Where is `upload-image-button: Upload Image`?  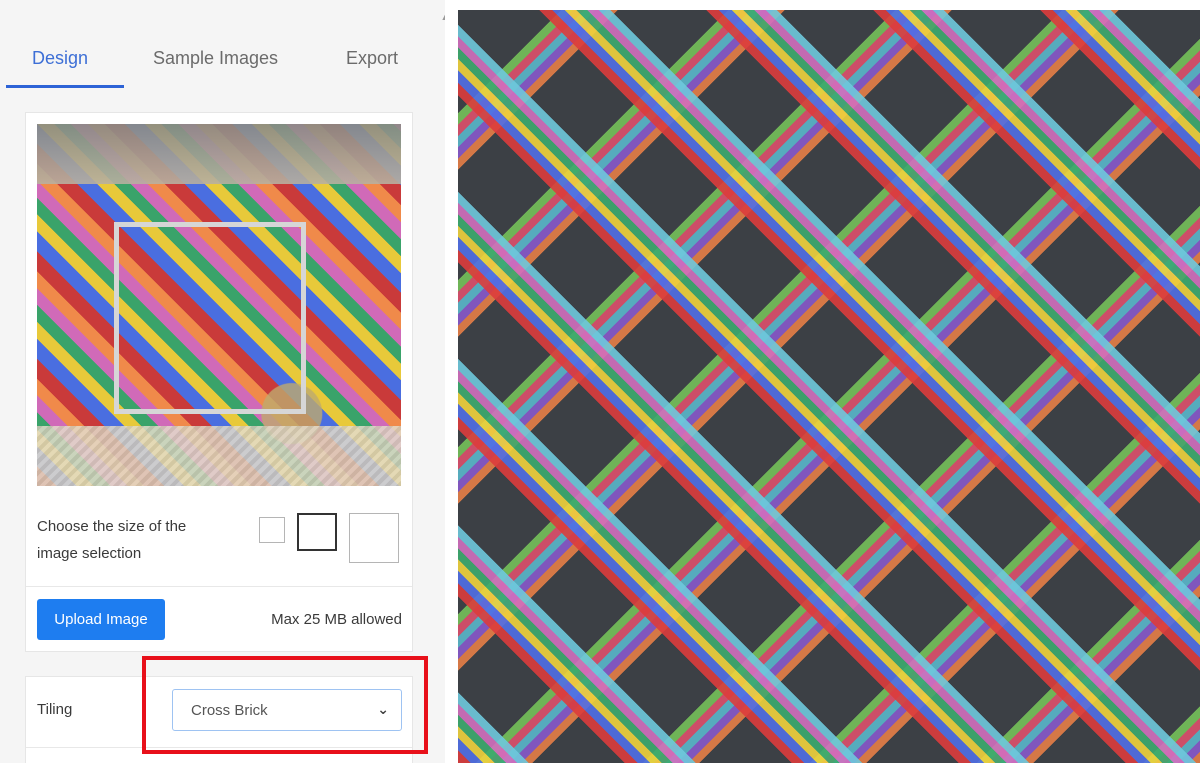 upload-image-button: Upload Image is located at coordinates (101, 619).